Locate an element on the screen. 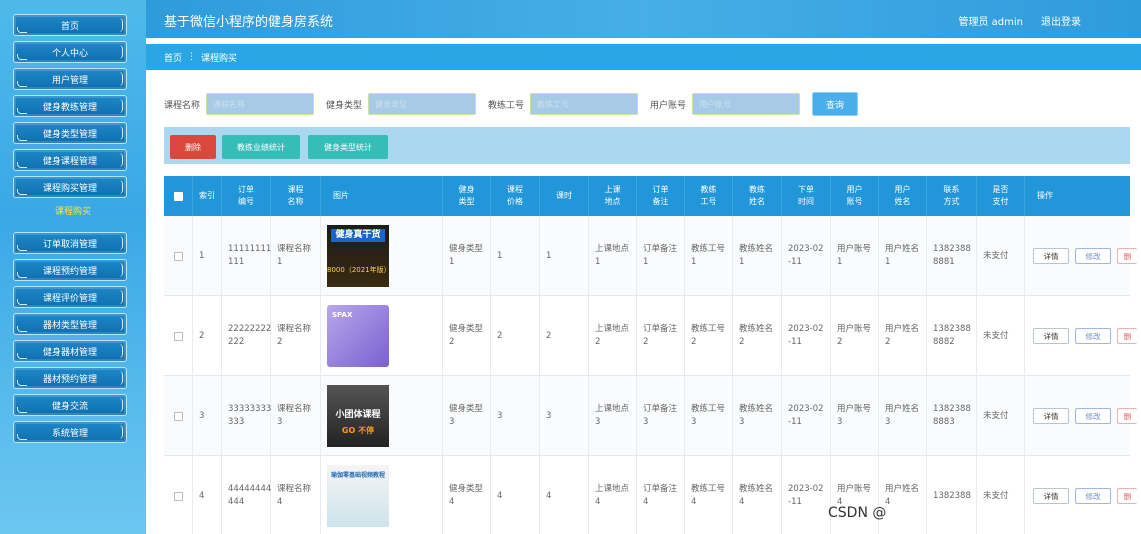 The image size is (1141, 534). th-line: 方式 is located at coordinates (951, 201).